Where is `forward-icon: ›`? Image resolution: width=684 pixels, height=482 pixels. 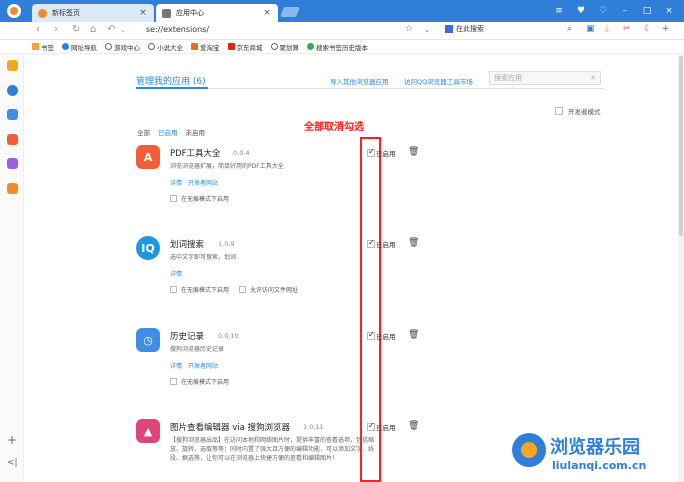
forward-icon: › is located at coordinates (56, 29).